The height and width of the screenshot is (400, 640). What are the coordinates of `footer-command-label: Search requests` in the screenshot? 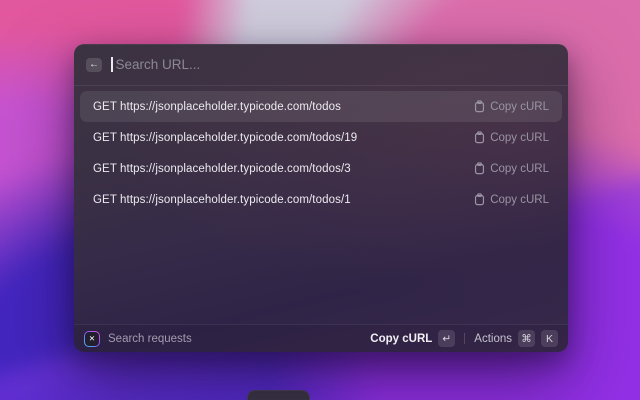 It's located at (150, 338).